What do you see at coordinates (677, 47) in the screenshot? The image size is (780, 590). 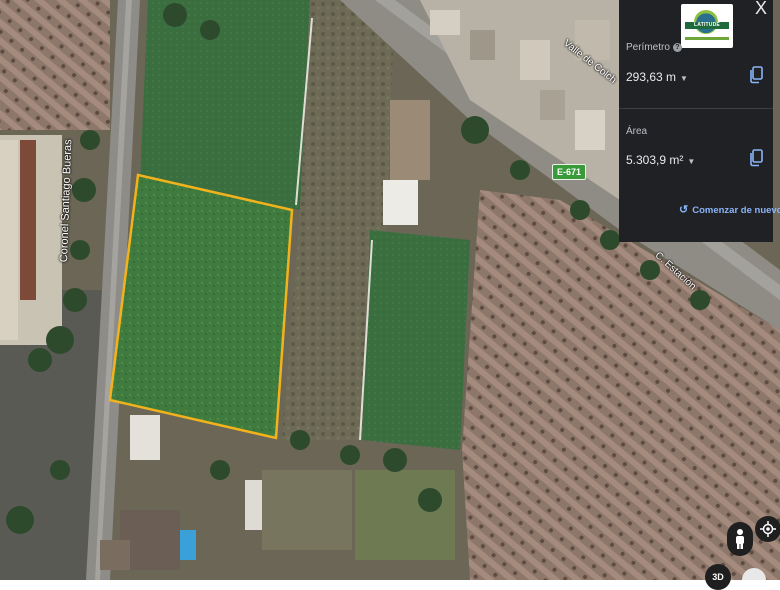 I see `help-icon: ?` at bounding box center [677, 47].